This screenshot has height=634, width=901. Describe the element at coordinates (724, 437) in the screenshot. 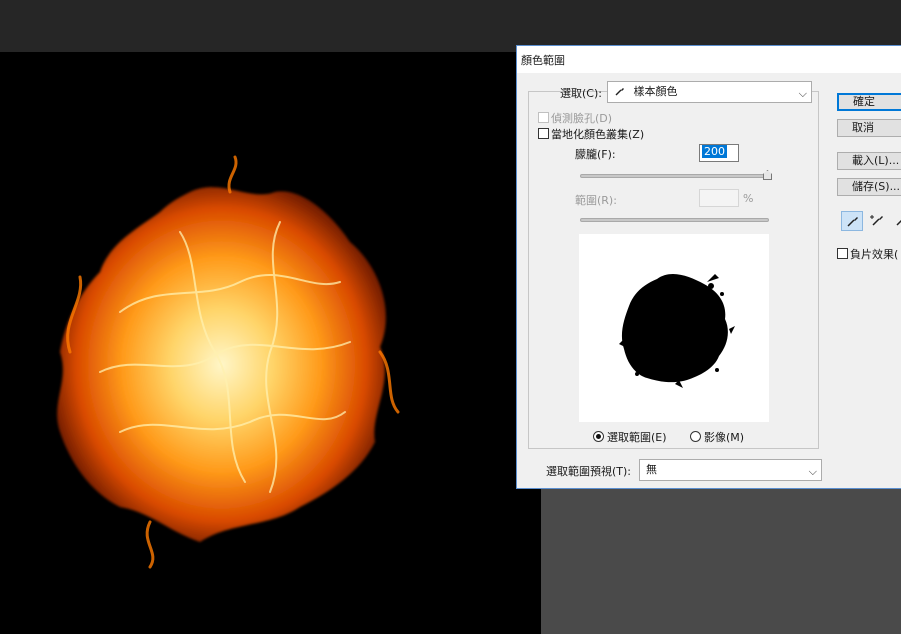

I see `view-image-label: 影像(M)` at that location.